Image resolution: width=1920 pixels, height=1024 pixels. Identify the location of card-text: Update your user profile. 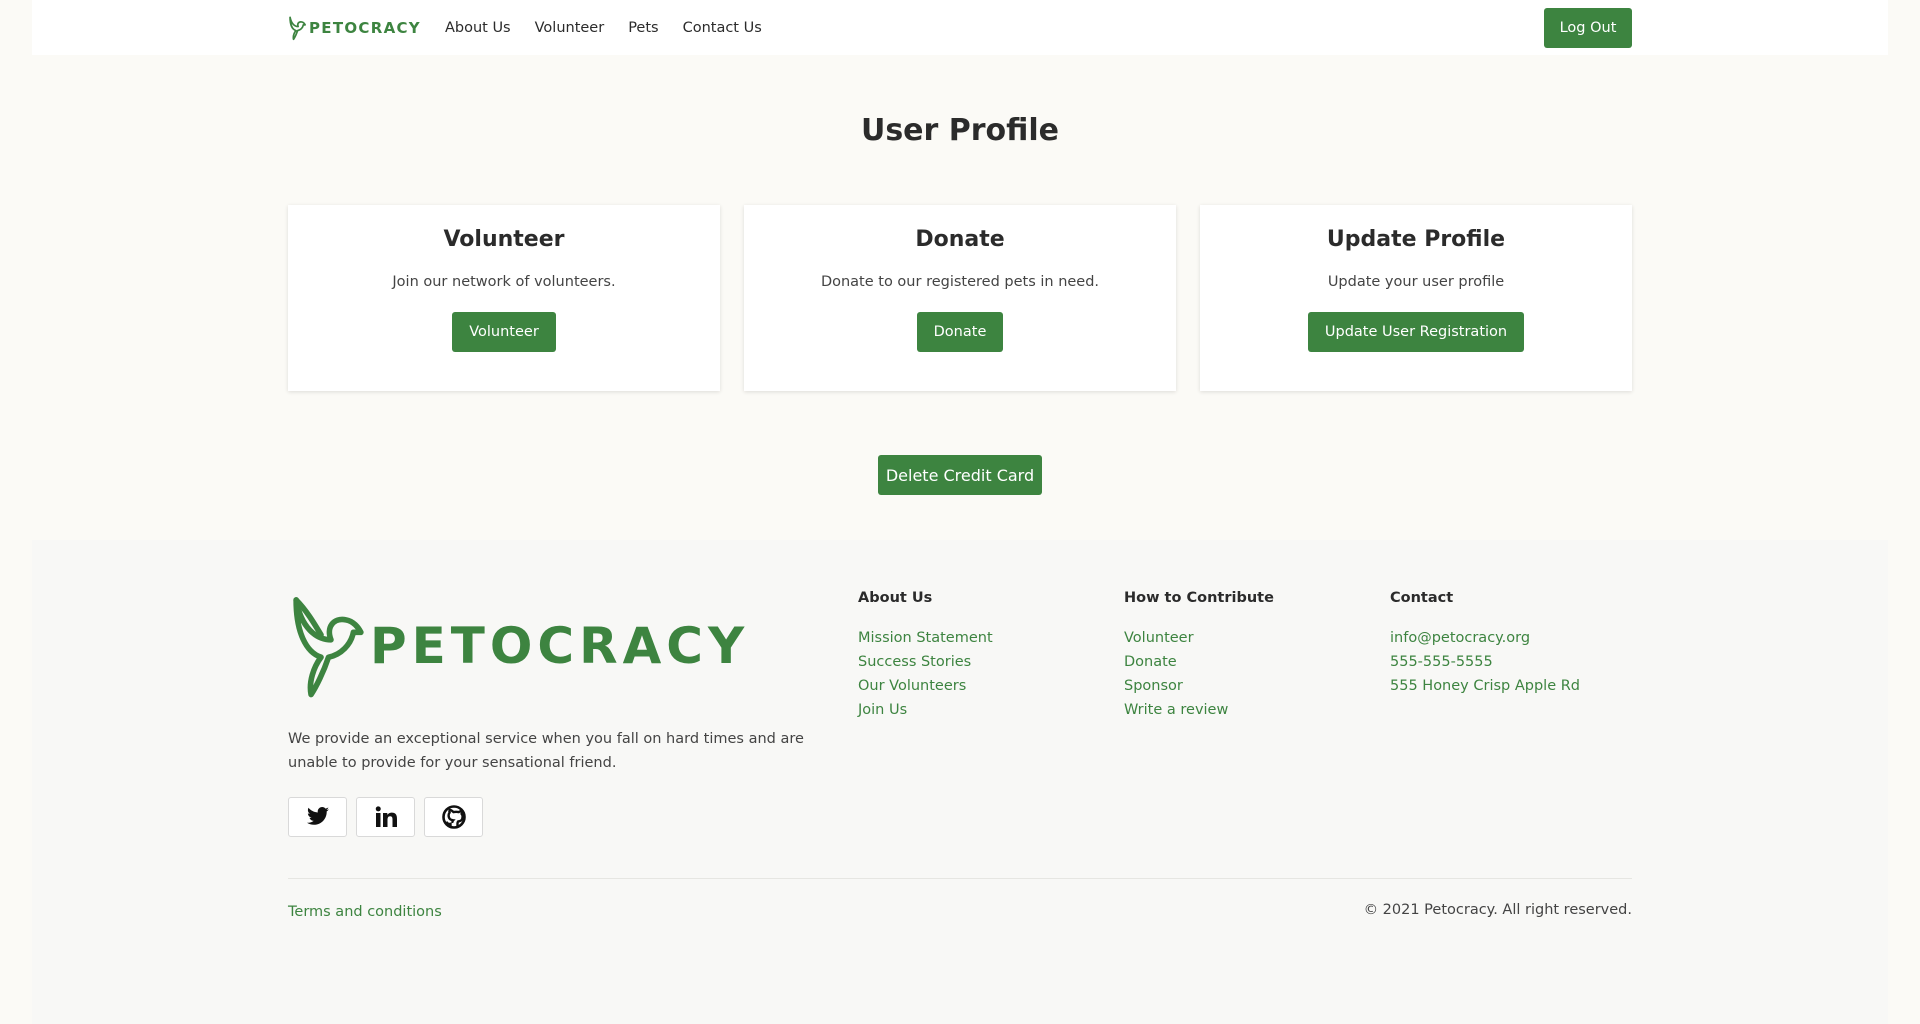
(1416, 282).